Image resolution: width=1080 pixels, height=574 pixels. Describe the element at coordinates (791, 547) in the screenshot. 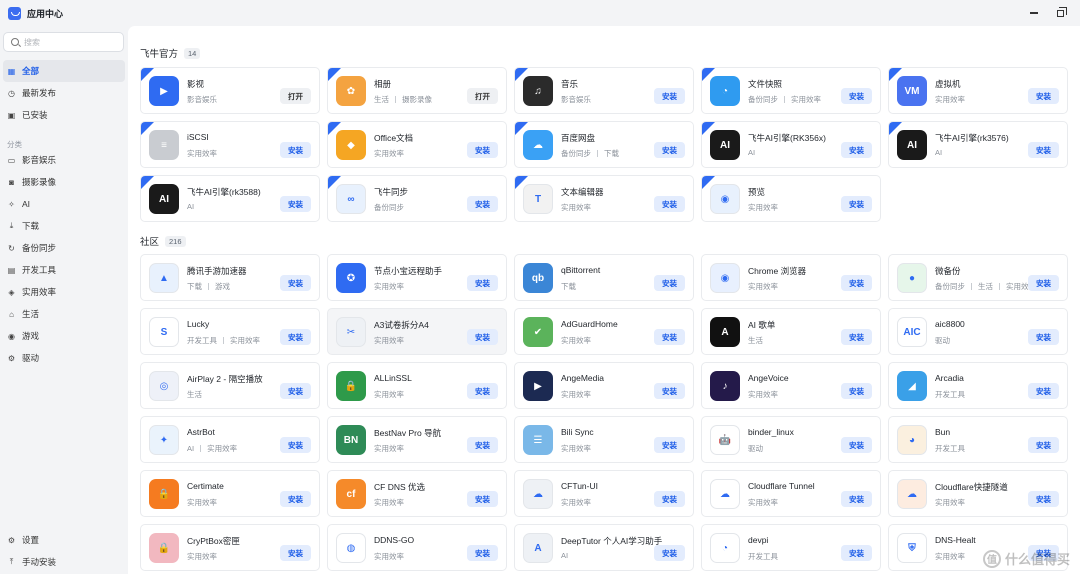

I see `app-card: ◔ devpi 开发工具 安装` at that location.